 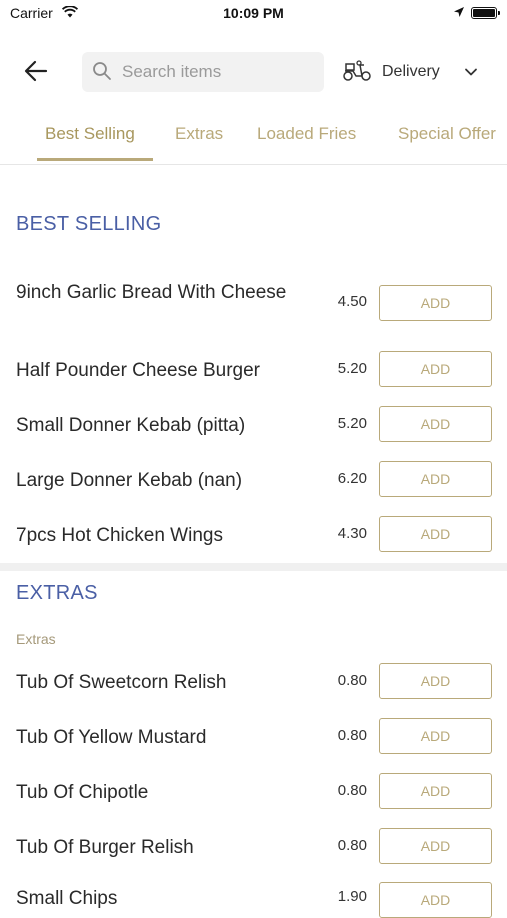 I want to click on tab-extras: Extras, so click(x=199, y=134).